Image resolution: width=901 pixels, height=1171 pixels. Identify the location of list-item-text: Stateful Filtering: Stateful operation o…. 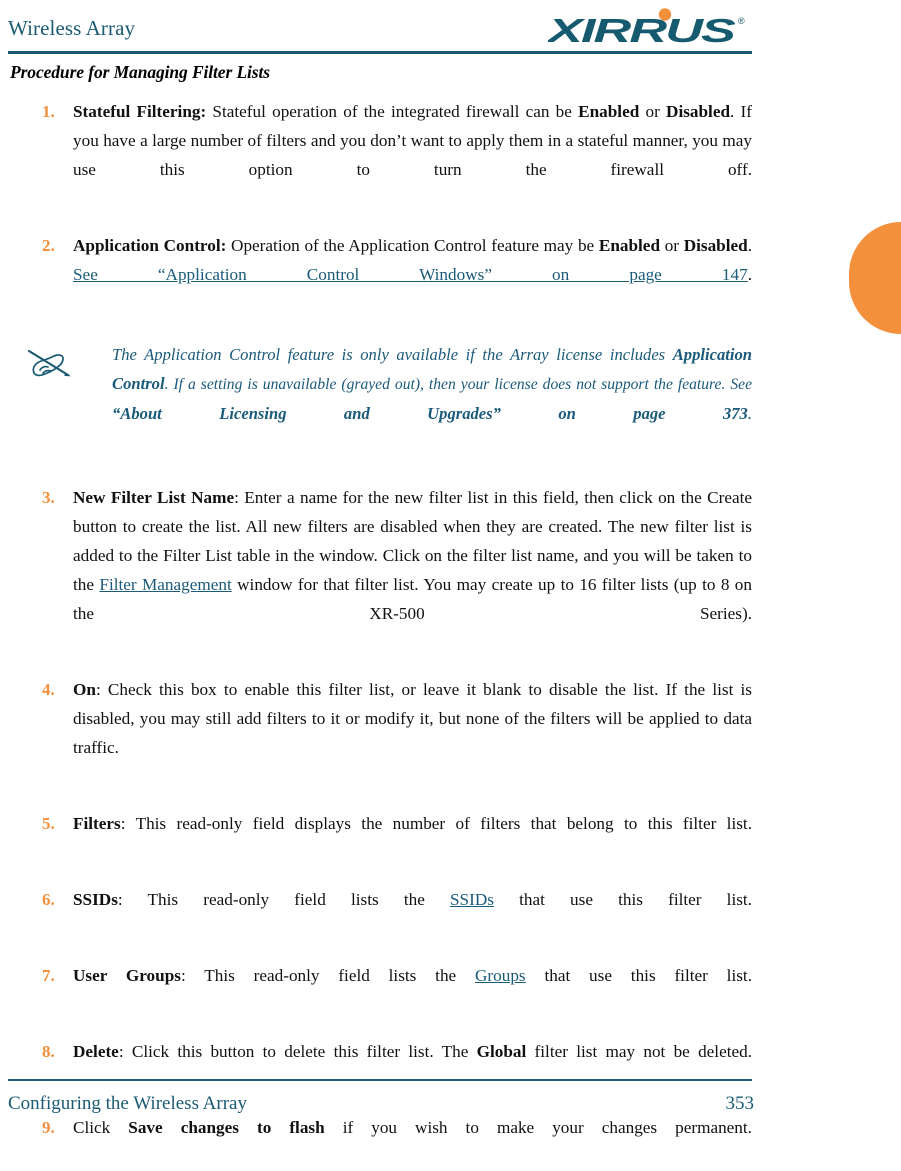
(412, 155).